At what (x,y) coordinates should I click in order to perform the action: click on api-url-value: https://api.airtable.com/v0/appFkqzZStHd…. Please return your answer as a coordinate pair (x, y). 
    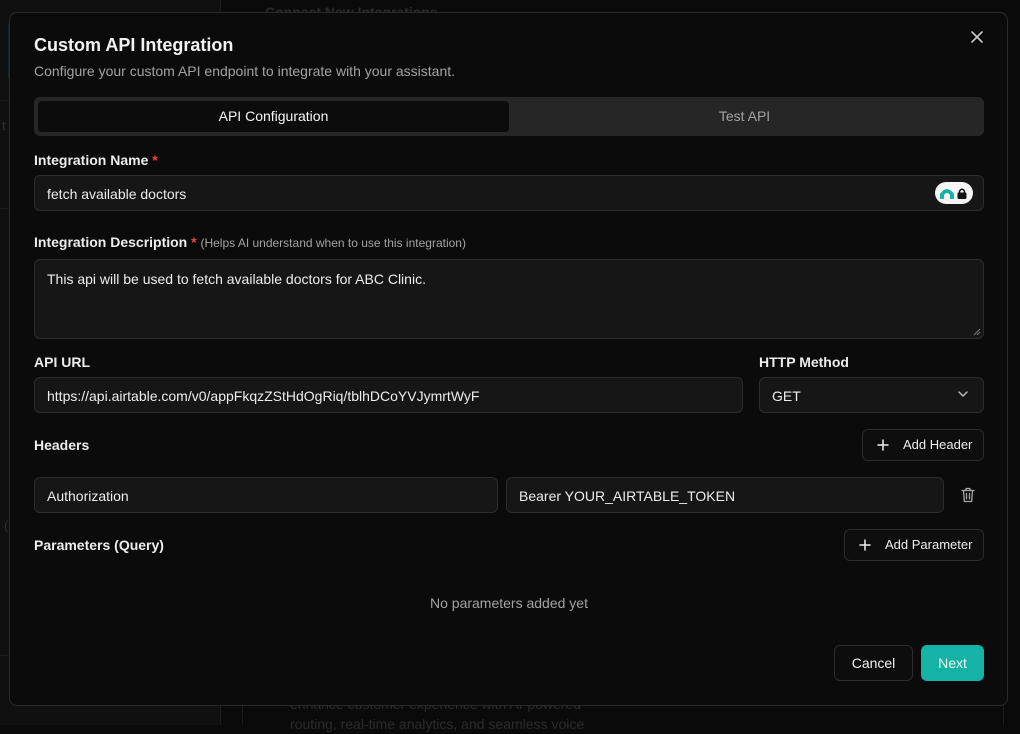
    Looking at the image, I should click on (263, 396).